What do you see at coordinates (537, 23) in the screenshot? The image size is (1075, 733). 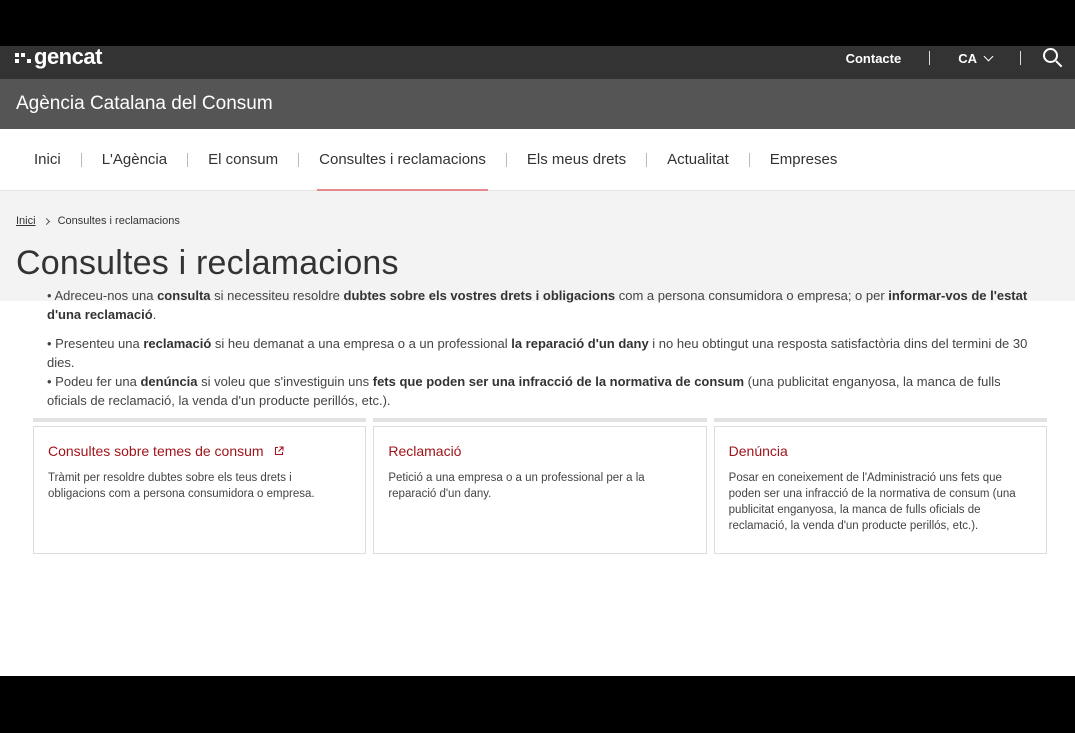 I see `screen-frame-top` at bounding box center [537, 23].